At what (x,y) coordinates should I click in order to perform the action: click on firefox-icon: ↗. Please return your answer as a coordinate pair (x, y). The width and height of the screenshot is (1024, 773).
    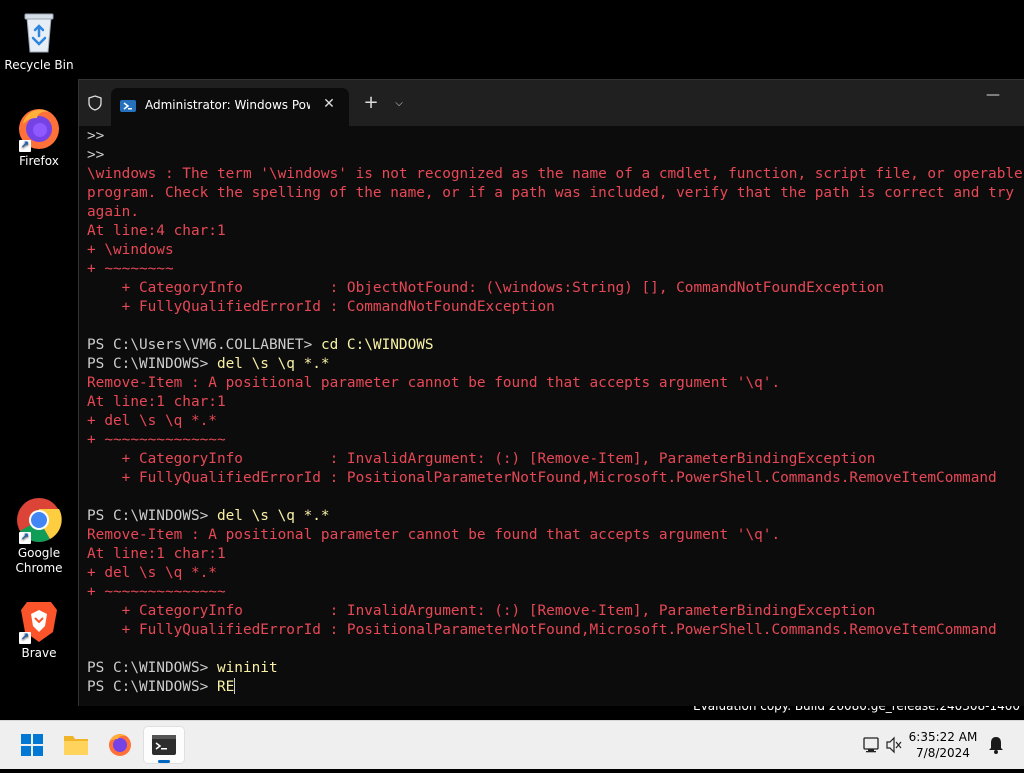
    Looking at the image, I should click on (39, 128).